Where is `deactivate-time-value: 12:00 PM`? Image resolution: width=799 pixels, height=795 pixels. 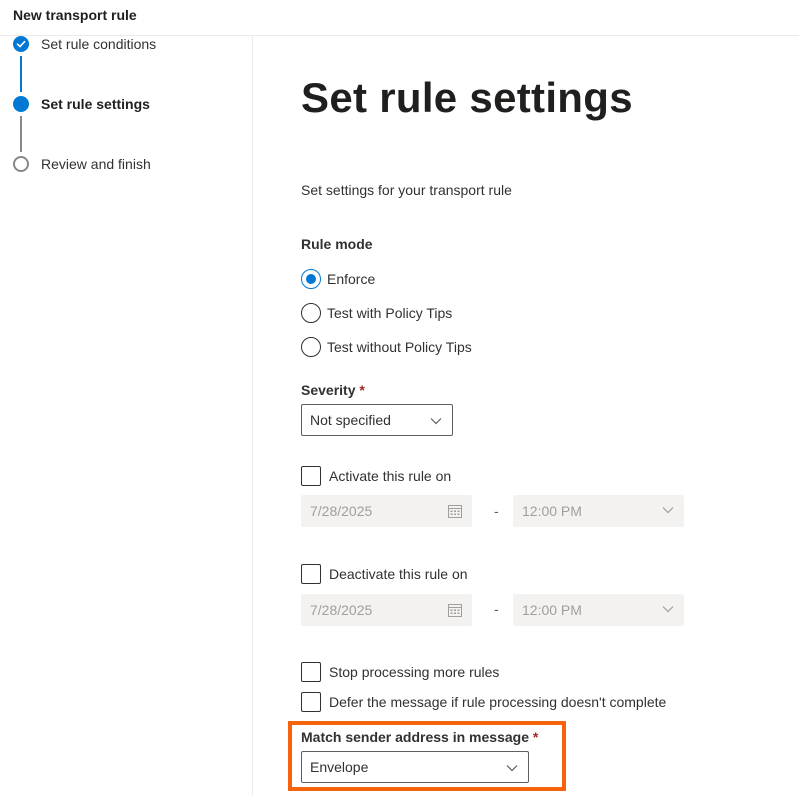
deactivate-time-value: 12:00 PM is located at coordinates (552, 610).